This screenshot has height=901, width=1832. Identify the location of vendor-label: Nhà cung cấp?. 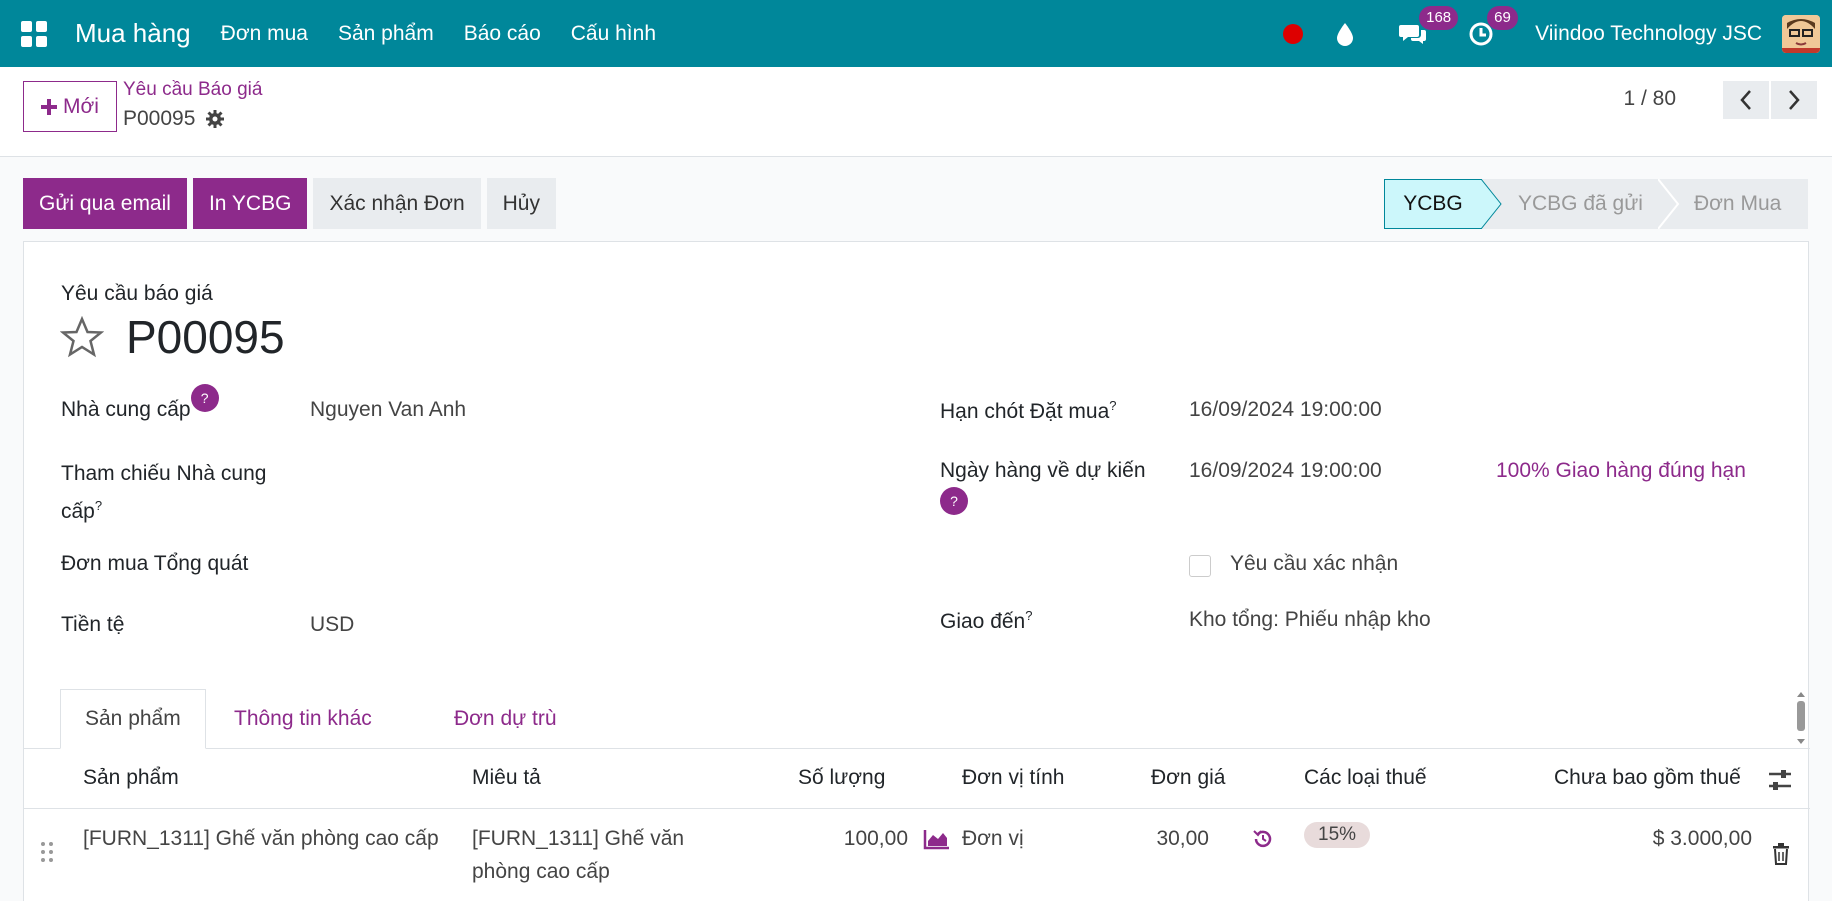
(140, 403).